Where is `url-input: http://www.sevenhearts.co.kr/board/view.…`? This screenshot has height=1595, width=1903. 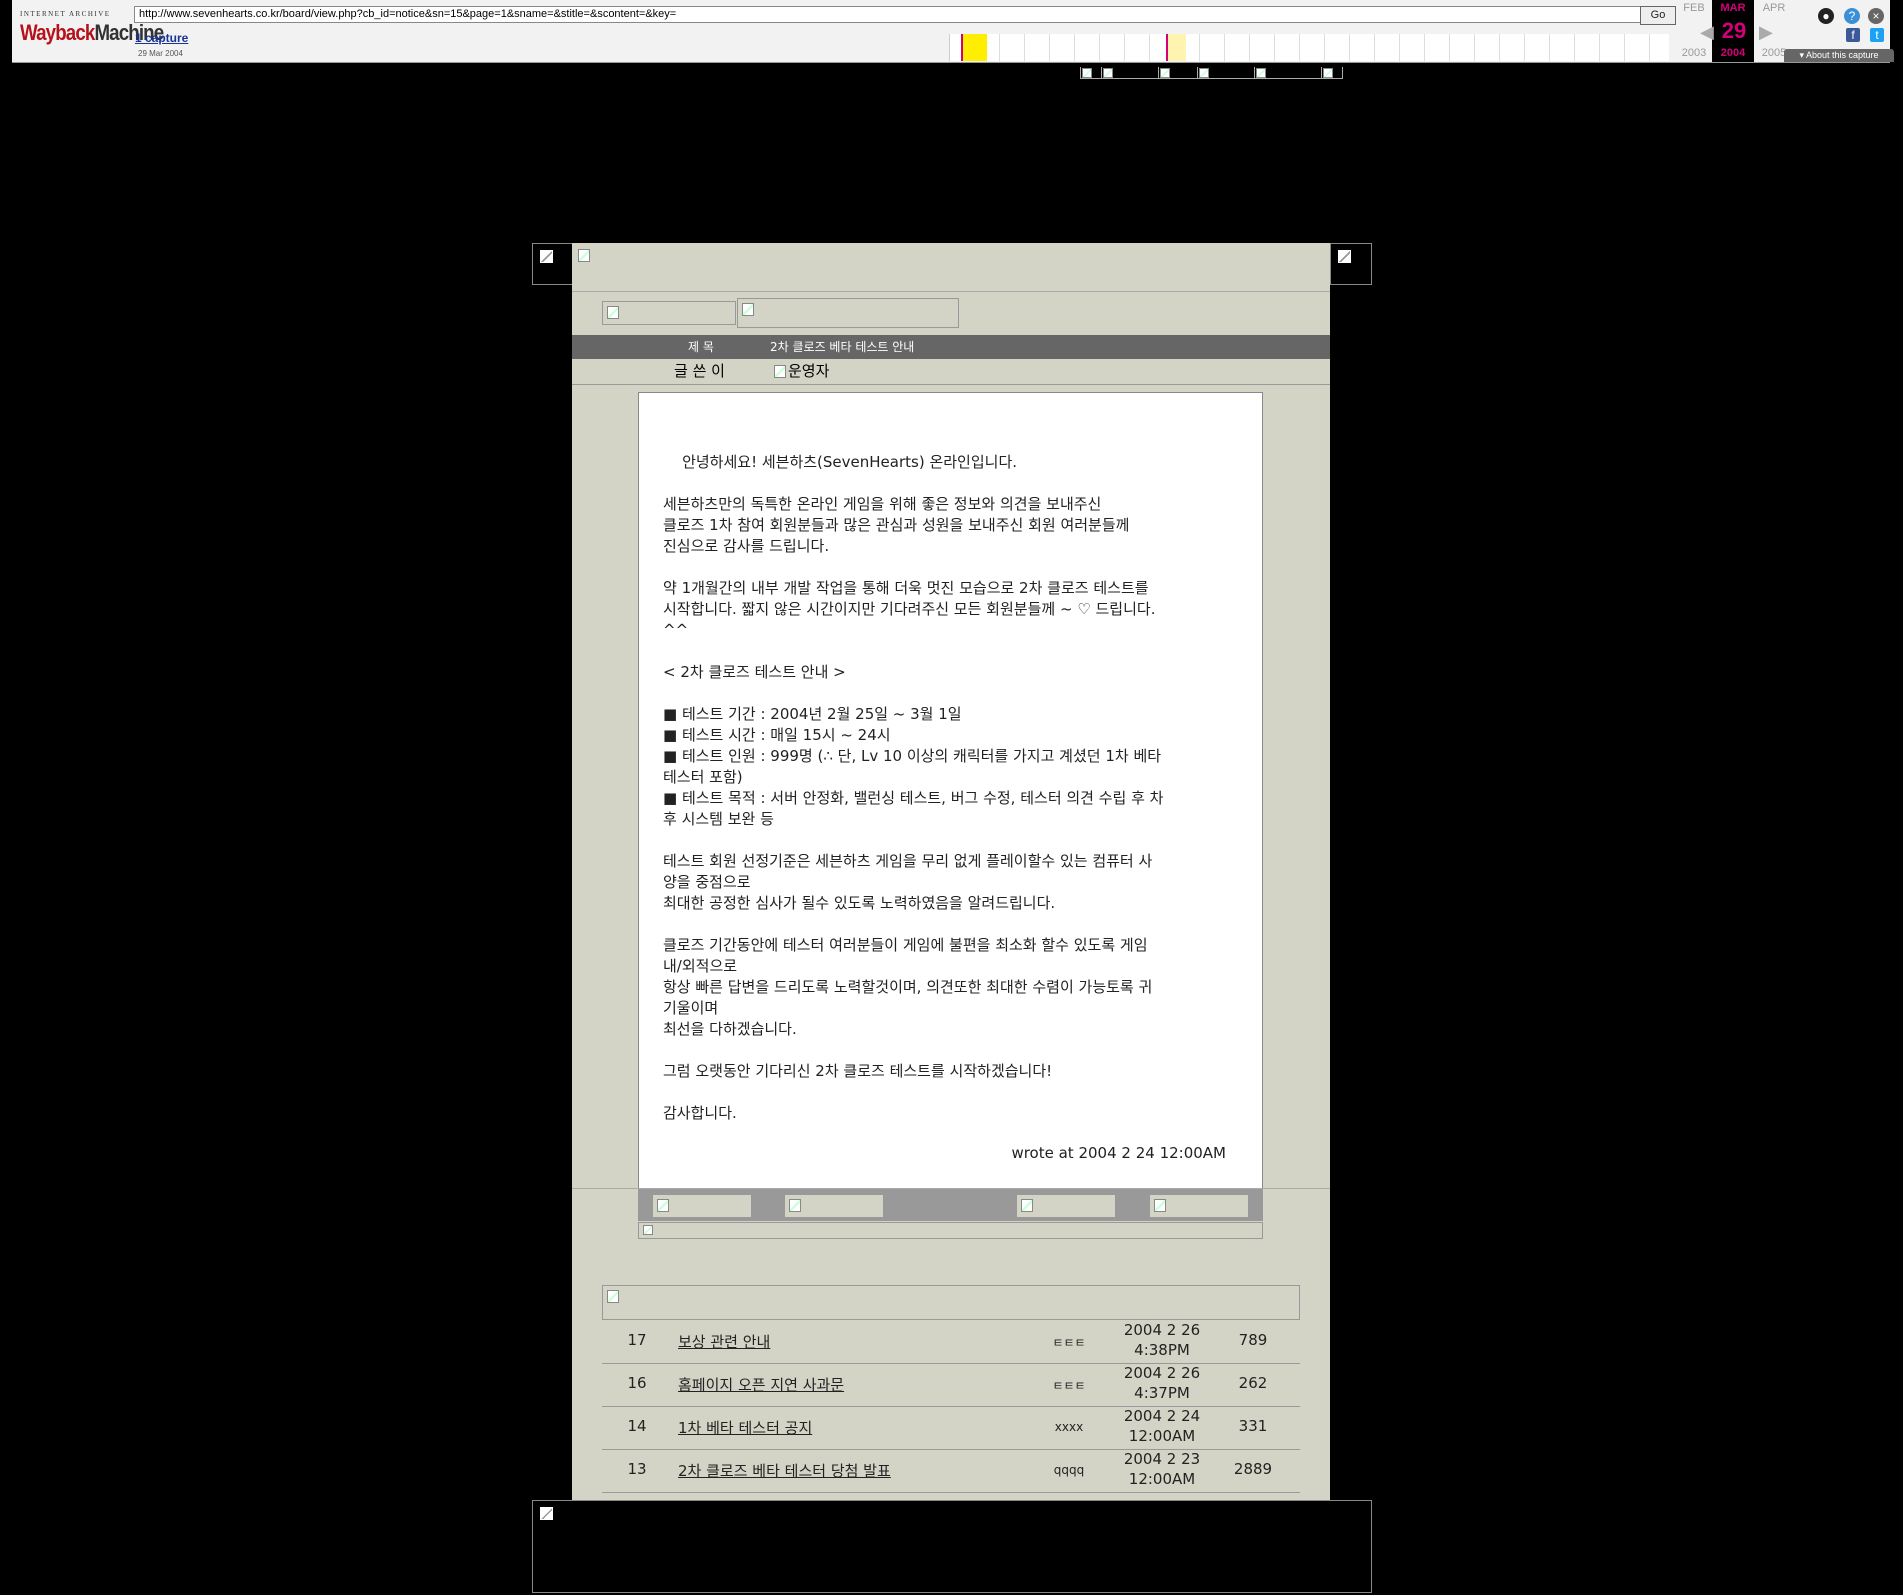 url-input: http://www.sevenhearts.co.kr/board/view.… is located at coordinates (888, 14).